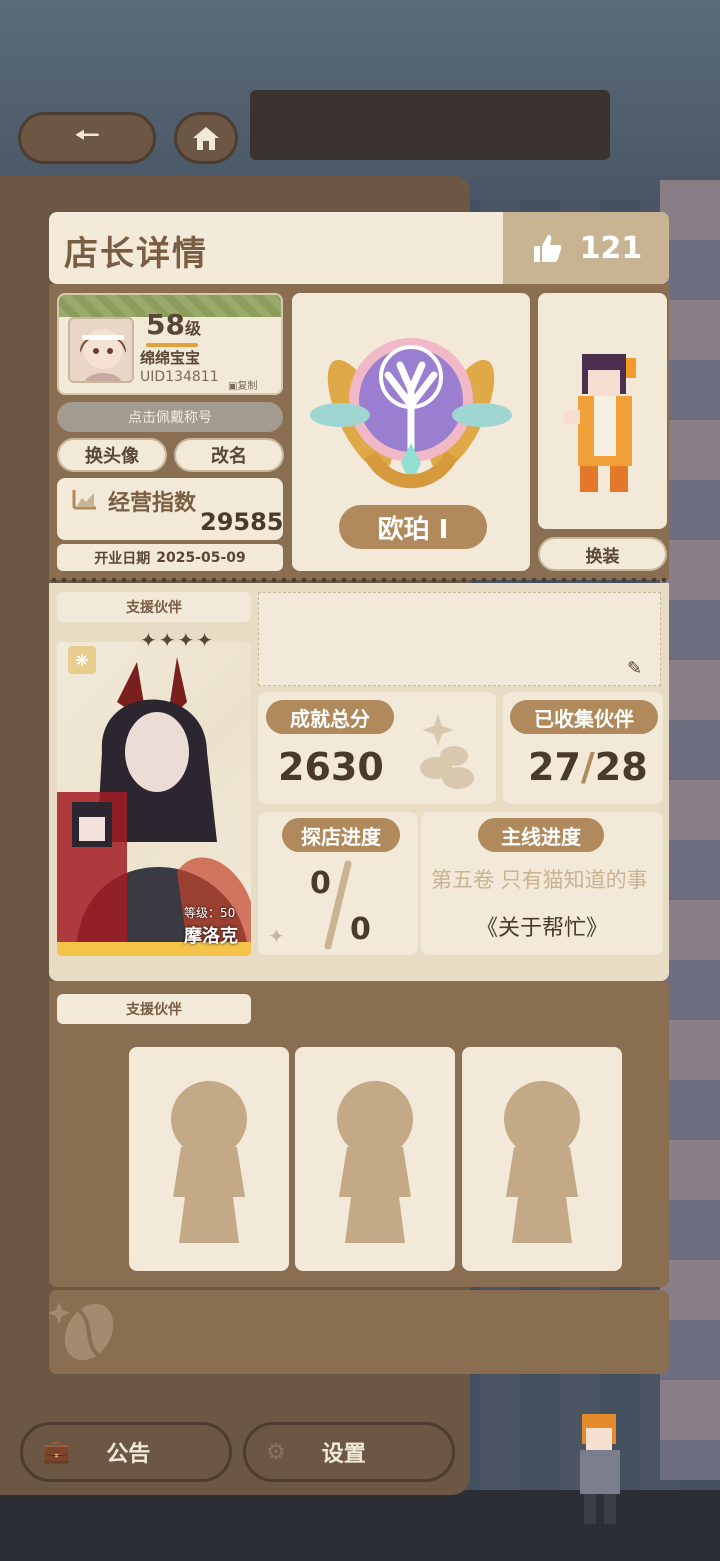  Describe the element at coordinates (611, 248) in the screenshot. I see `like-count: 121` at that location.